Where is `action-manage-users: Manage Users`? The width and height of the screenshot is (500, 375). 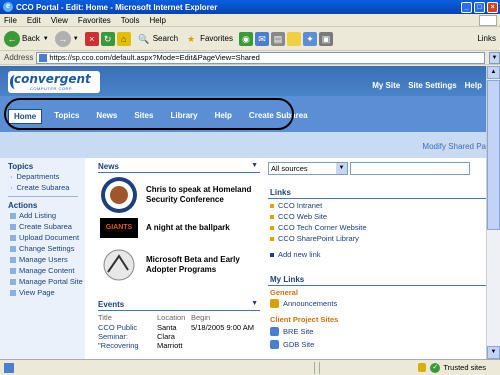 action-manage-users: Manage Users is located at coordinates (47, 259).